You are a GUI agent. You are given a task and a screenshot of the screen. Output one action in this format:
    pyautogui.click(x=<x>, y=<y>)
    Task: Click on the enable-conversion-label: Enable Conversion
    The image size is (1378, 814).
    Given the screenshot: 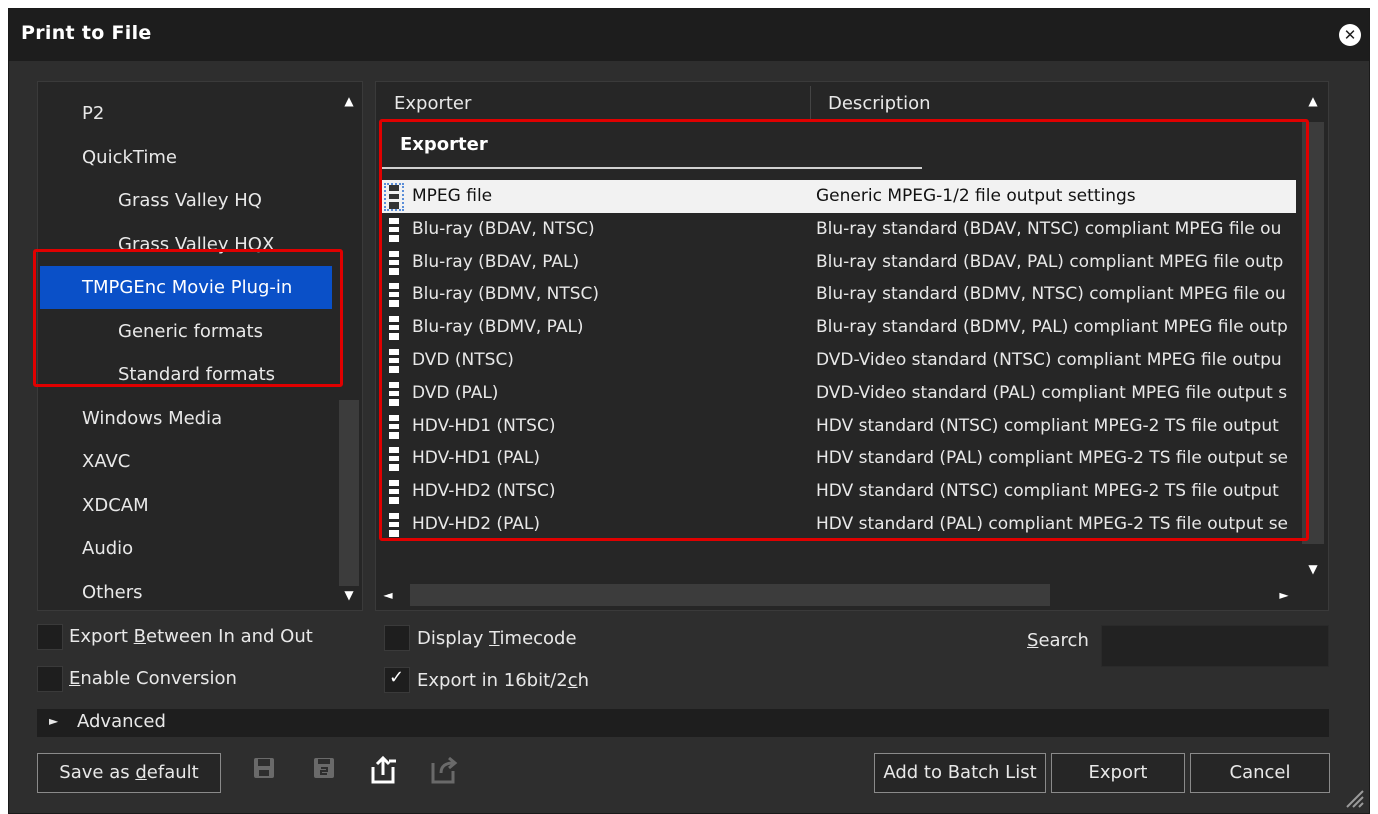 What is the action you would take?
    pyautogui.click(x=153, y=678)
    